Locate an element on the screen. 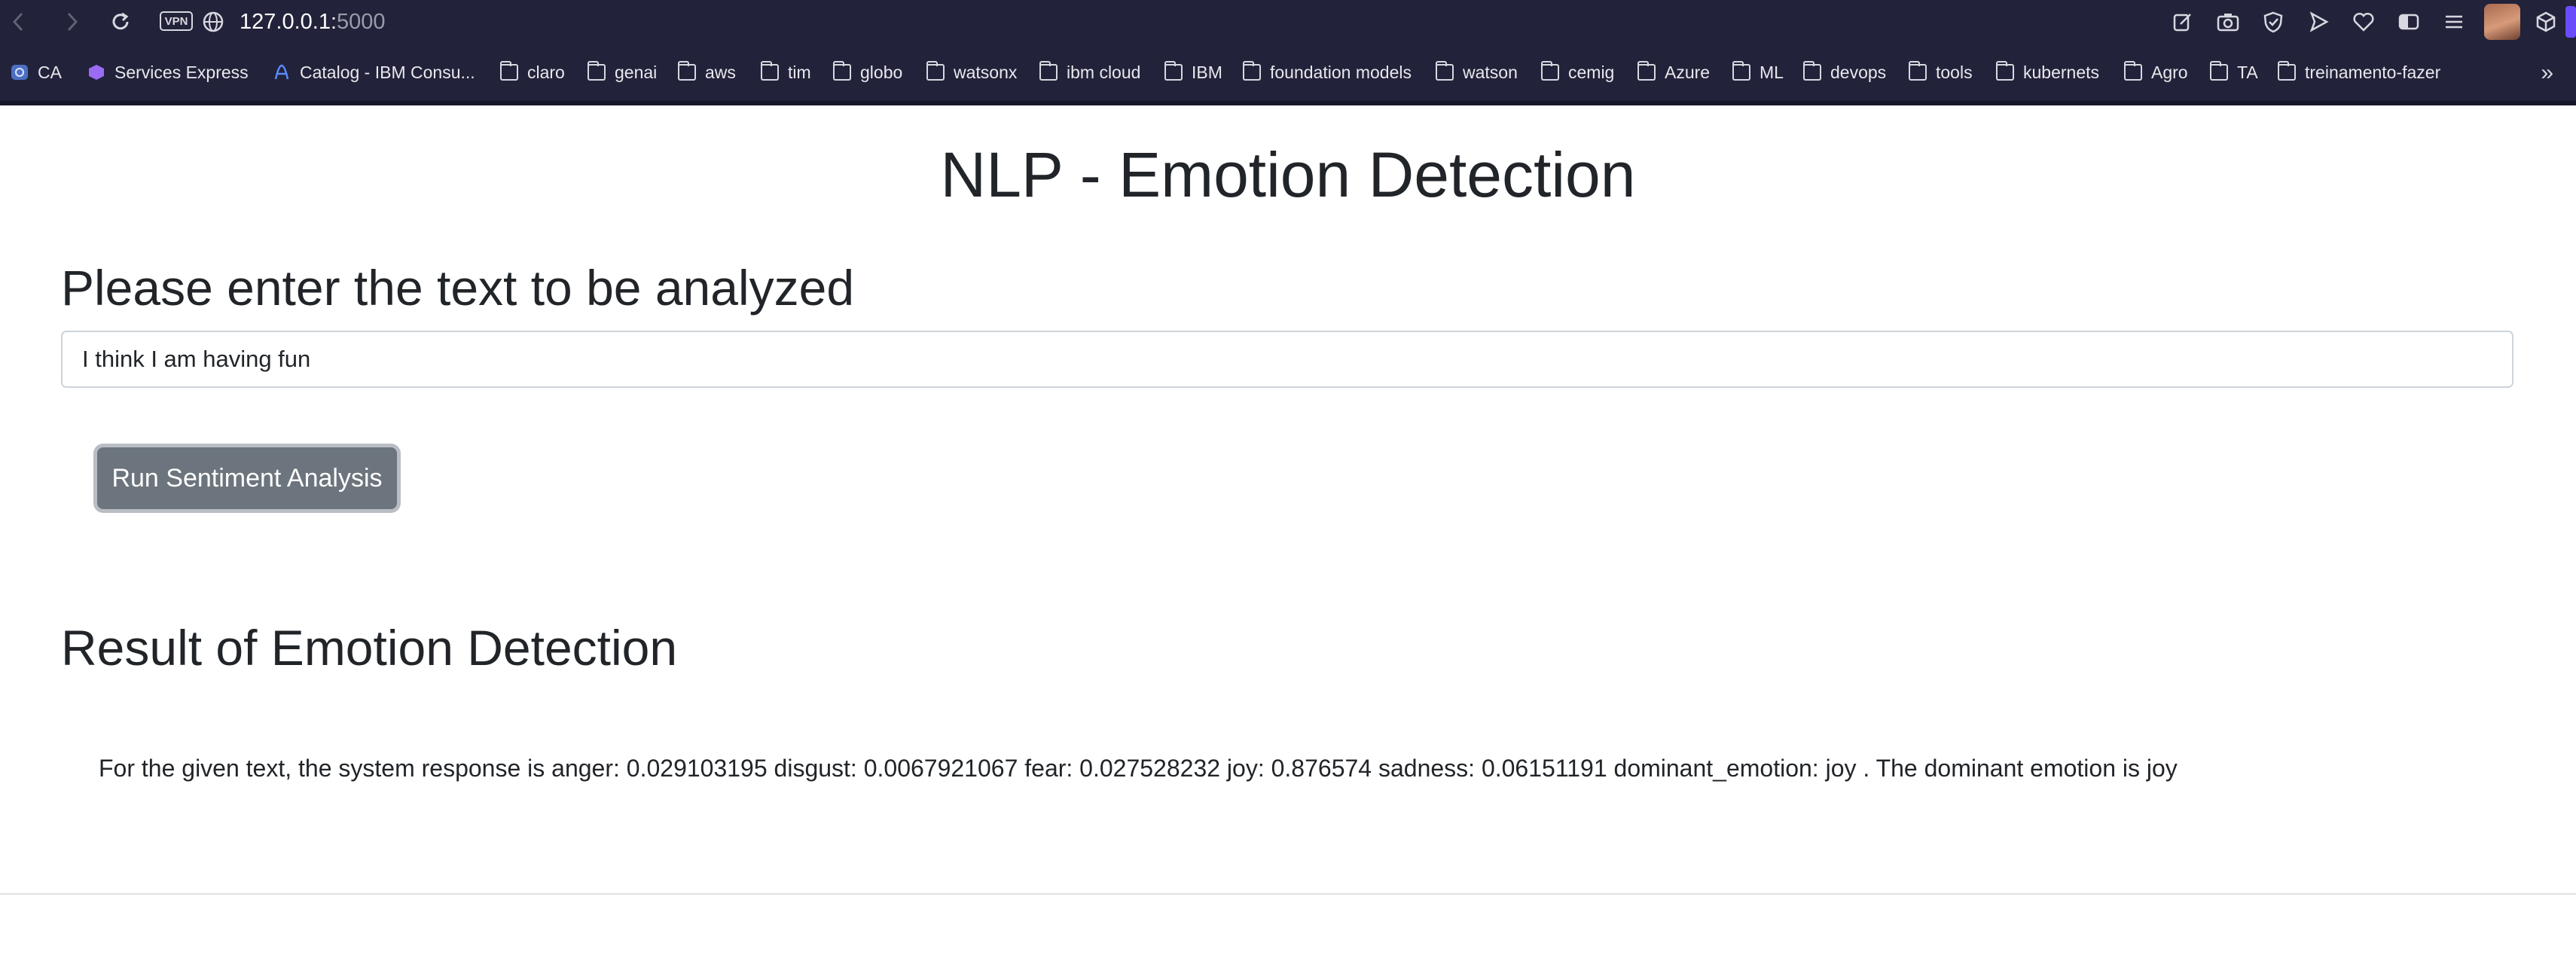  extensions-button is located at coordinates (2546, 22).